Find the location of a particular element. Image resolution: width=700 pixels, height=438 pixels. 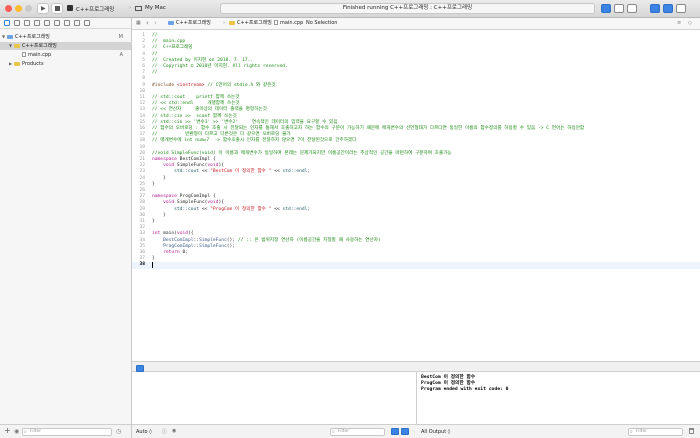

run-button: ▶ is located at coordinates (43, 8).